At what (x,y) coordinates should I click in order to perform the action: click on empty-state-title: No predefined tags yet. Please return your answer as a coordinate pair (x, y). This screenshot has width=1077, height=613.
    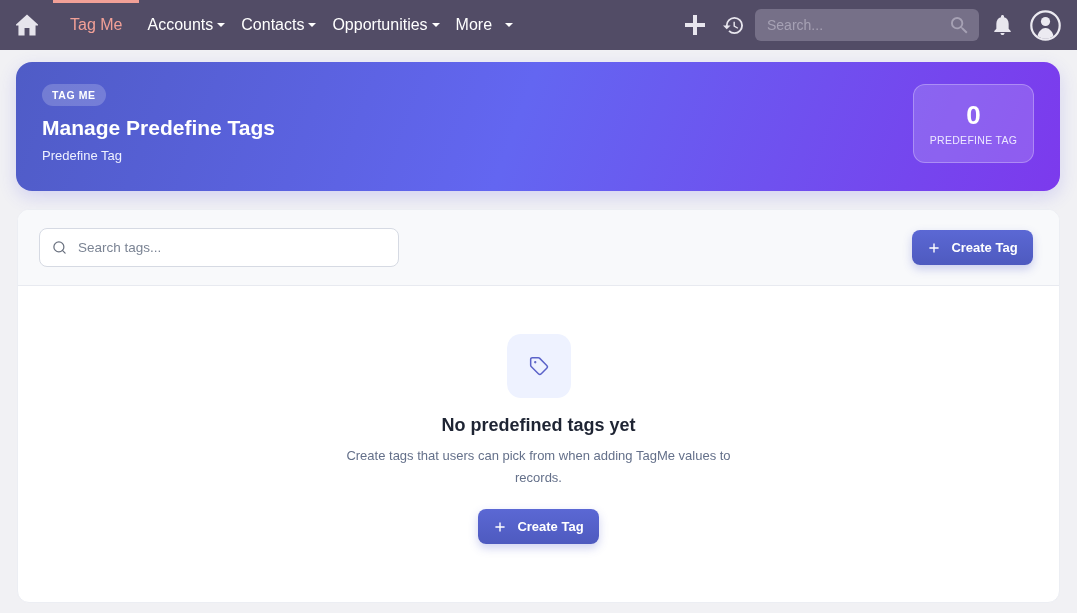
    Looking at the image, I should click on (538, 425).